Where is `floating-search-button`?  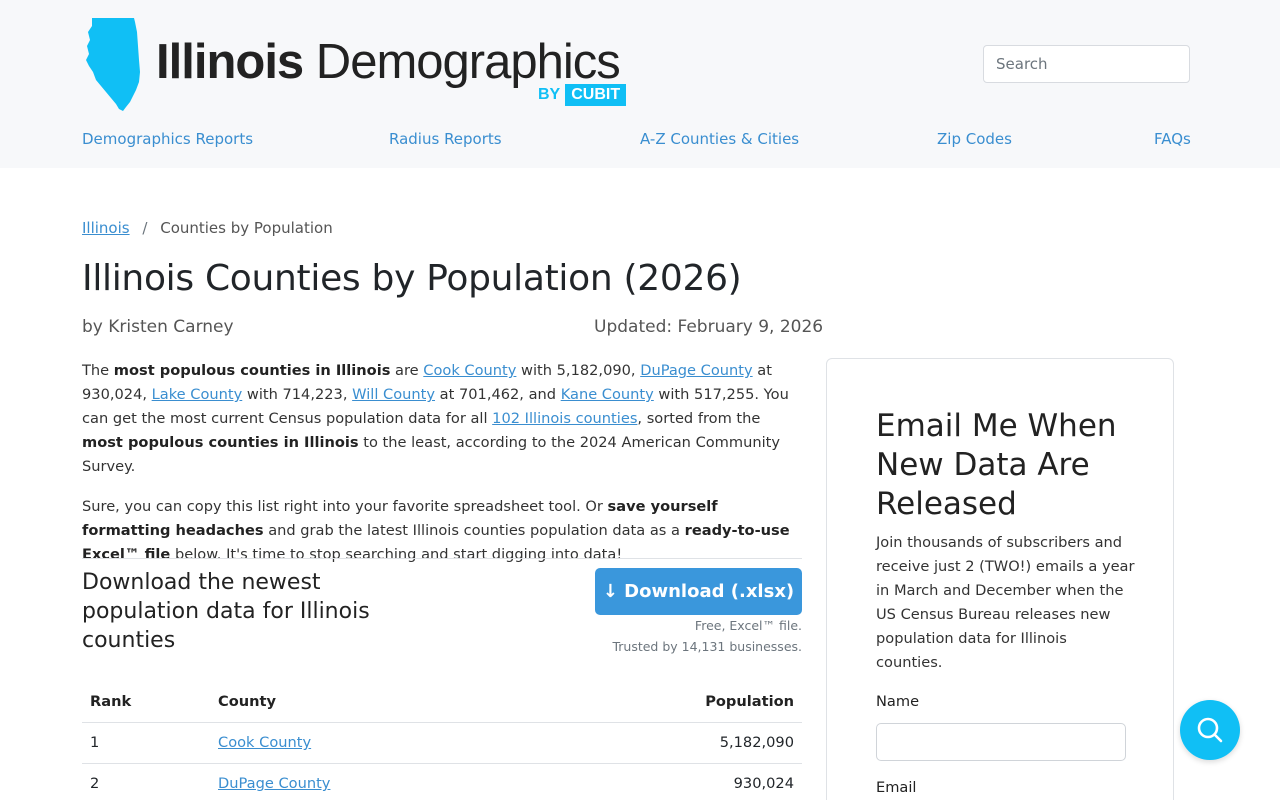
floating-search-button is located at coordinates (1210, 730).